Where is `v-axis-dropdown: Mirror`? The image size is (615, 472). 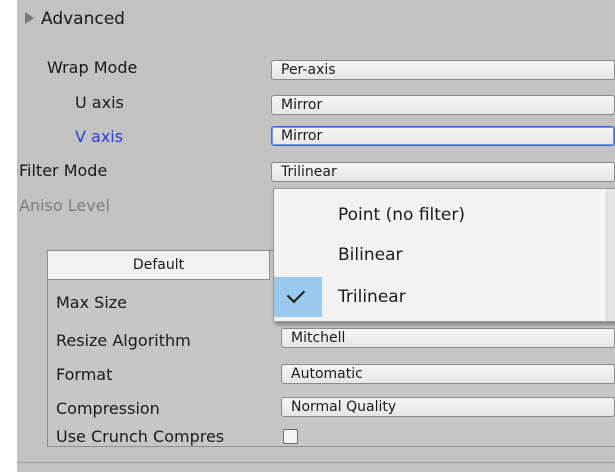
v-axis-dropdown: Mirror is located at coordinates (443, 136).